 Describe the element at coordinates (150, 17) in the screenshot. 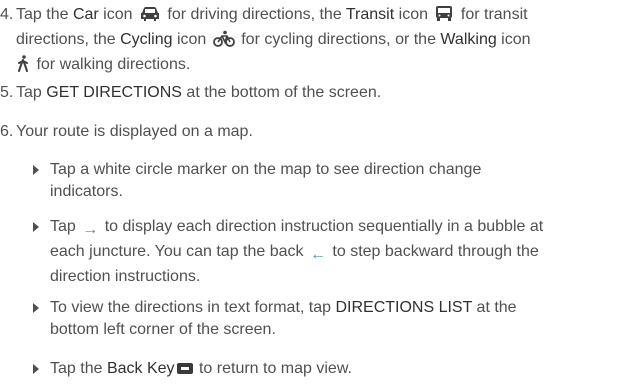

I see `car-icon` at that location.